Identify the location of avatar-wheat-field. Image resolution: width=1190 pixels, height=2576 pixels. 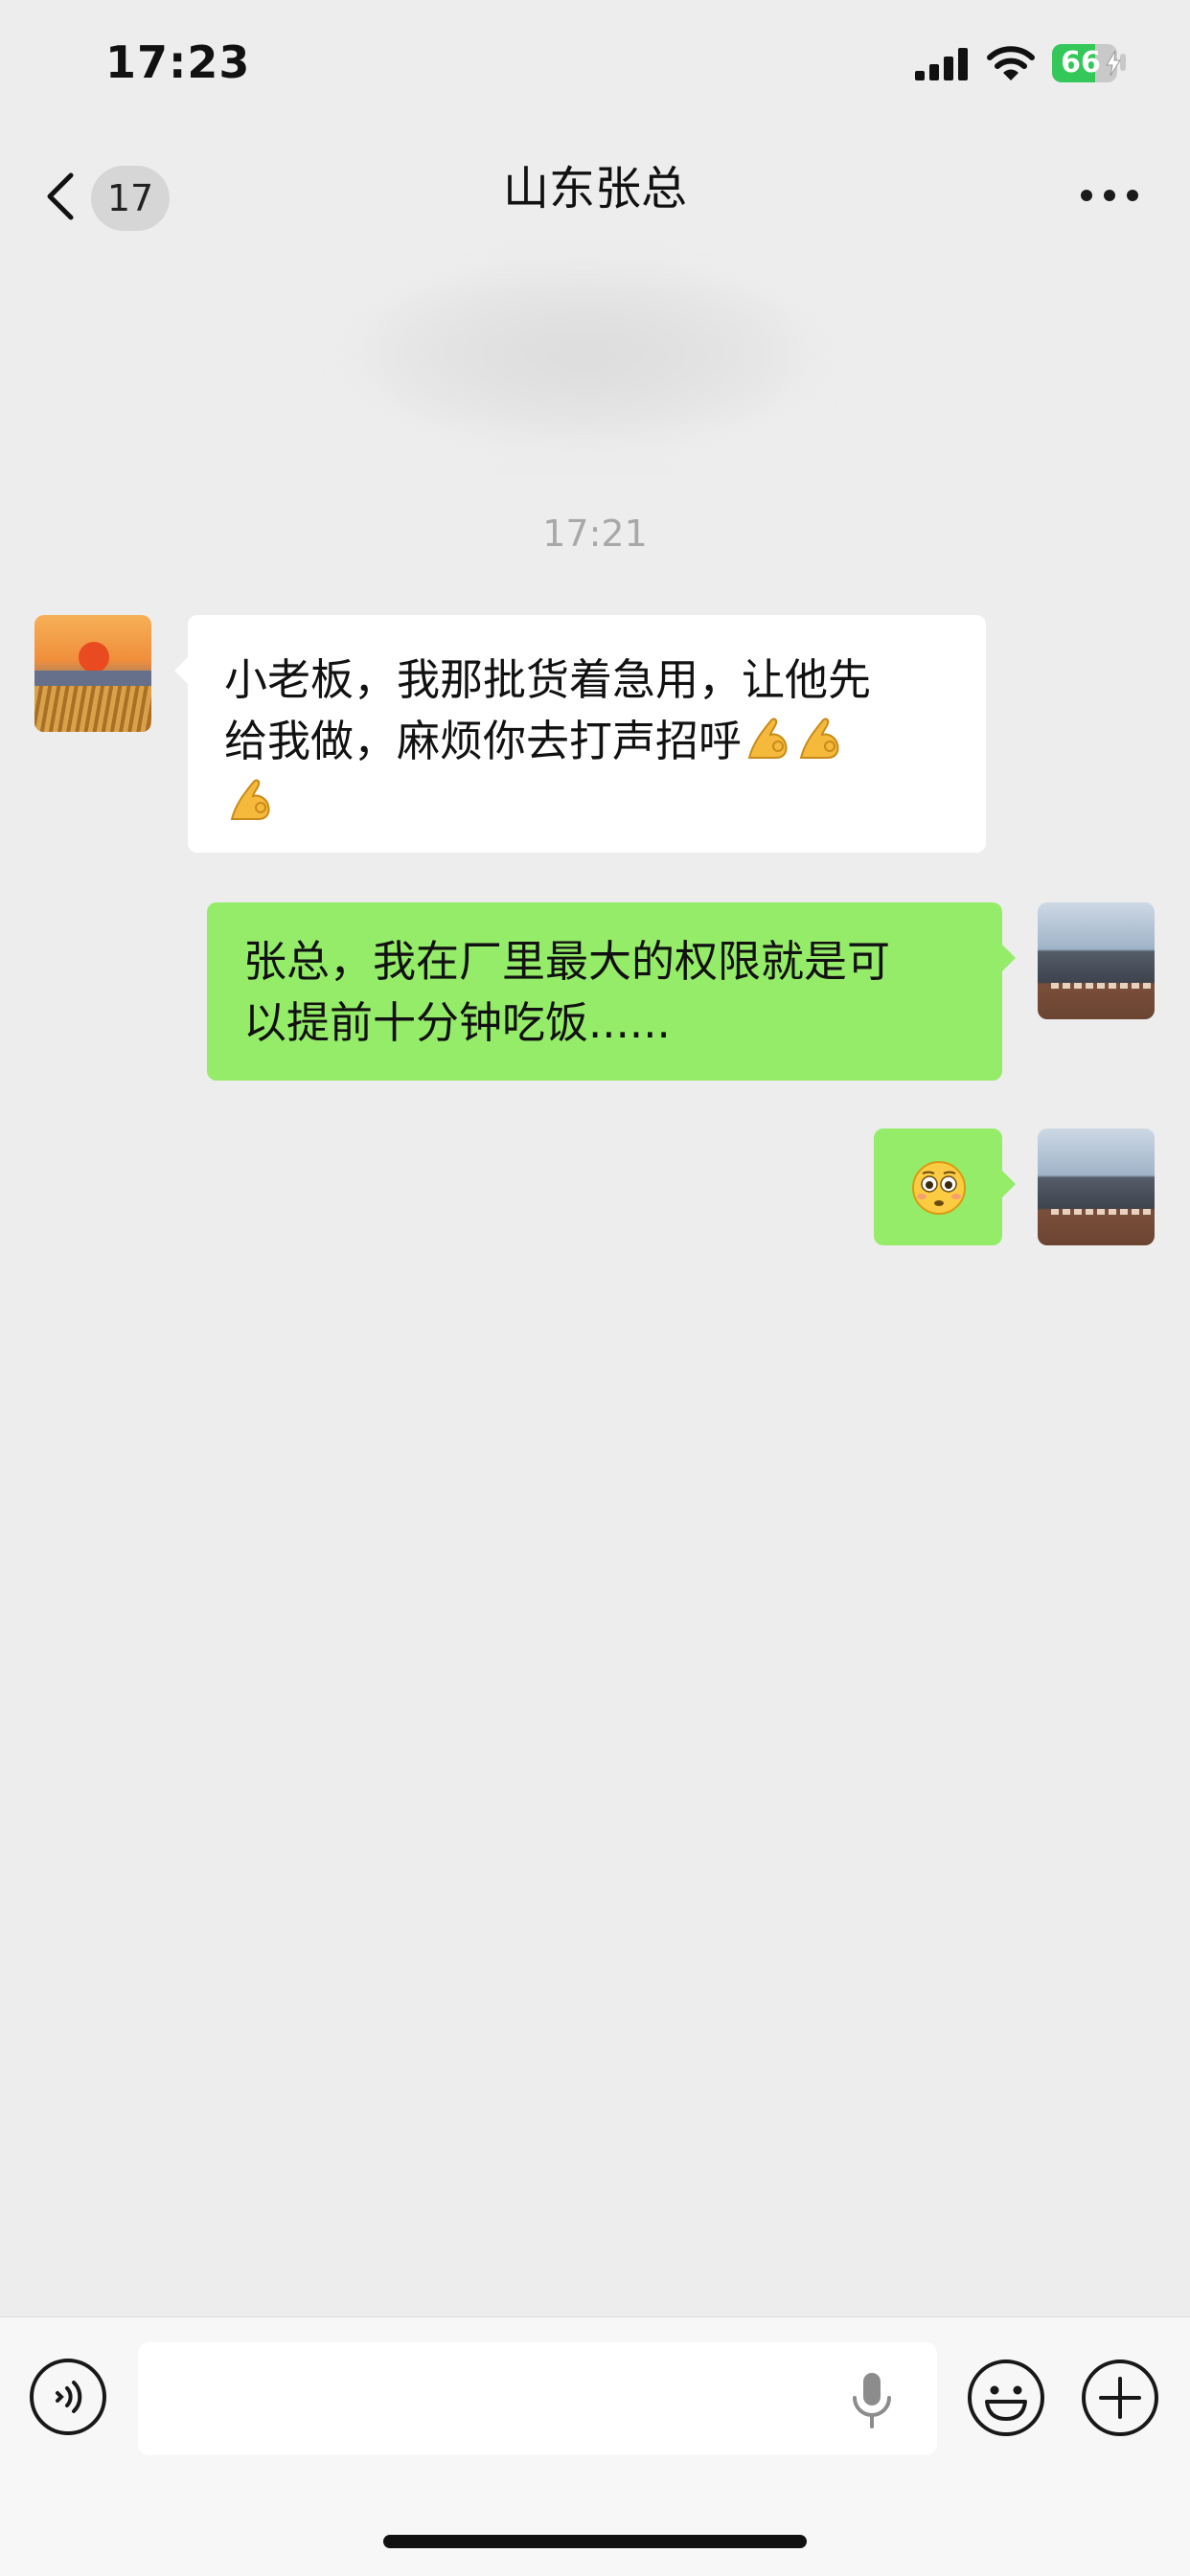
(93, 709).